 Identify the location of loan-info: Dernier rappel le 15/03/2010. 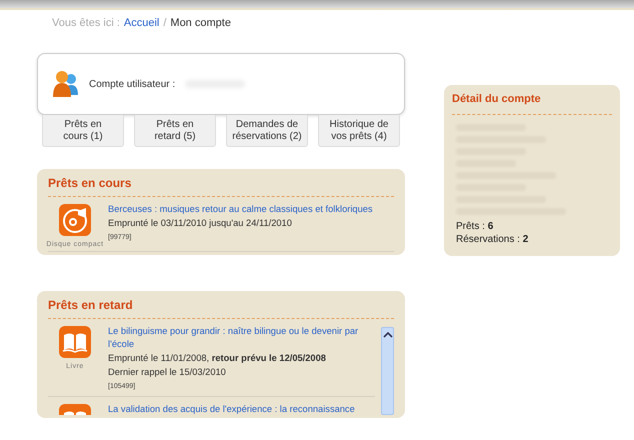
(167, 372).